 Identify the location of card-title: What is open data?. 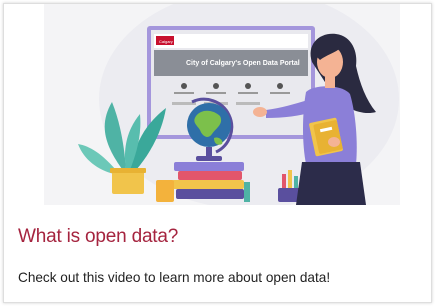
(98, 237).